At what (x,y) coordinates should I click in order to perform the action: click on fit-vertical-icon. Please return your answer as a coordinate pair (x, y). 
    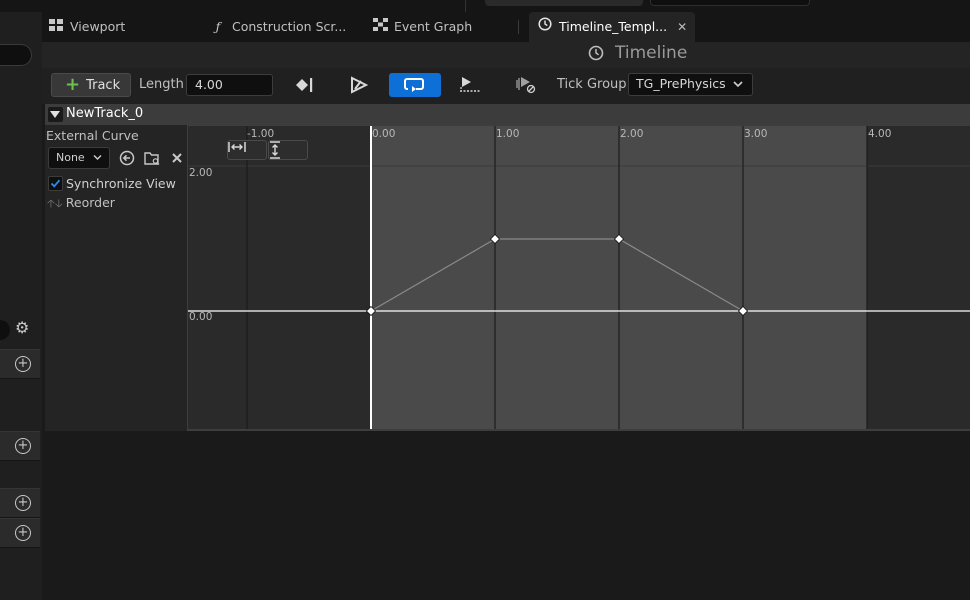
    Looking at the image, I should click on (275, 150).